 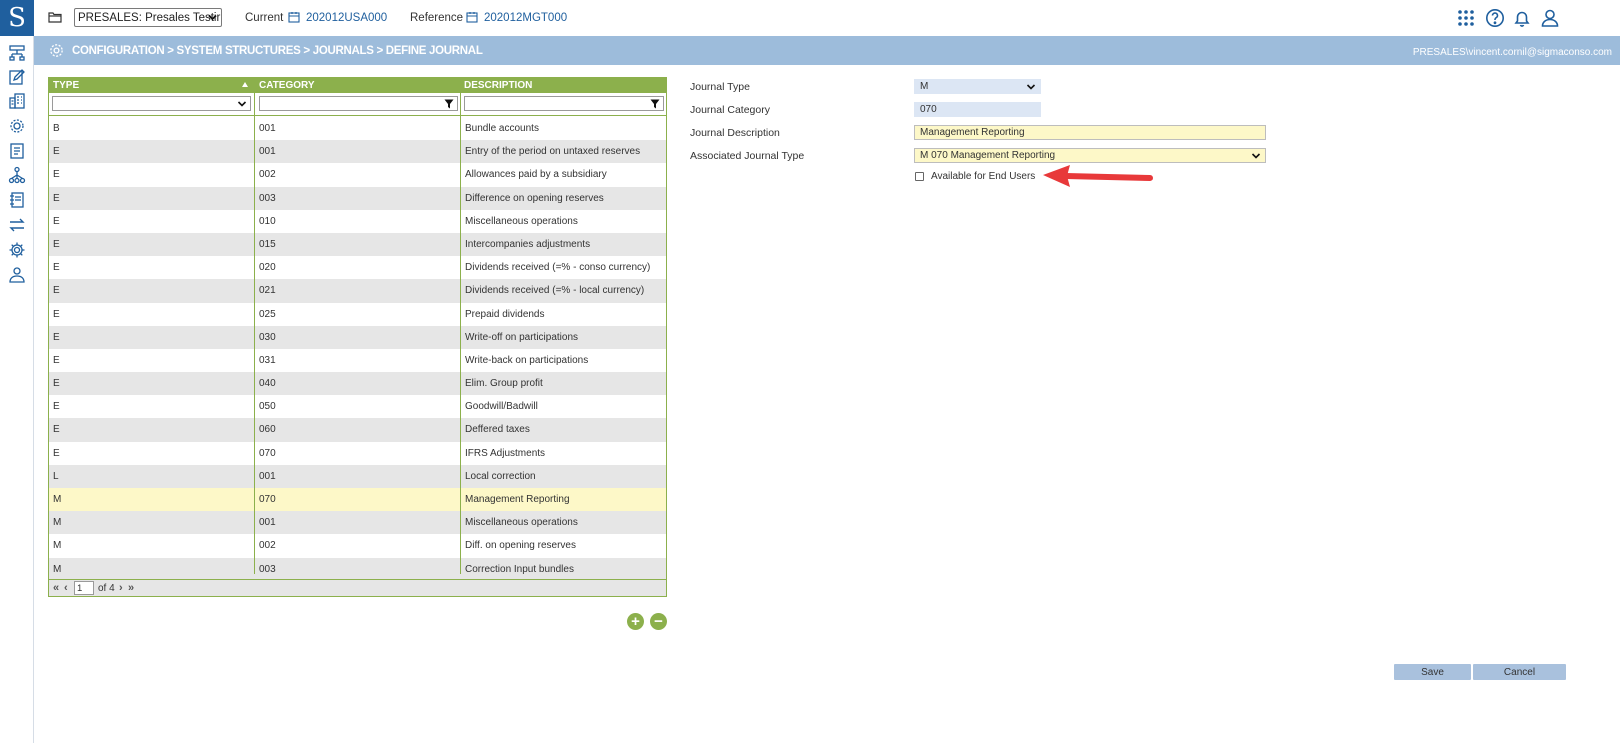 What do you see at coordinates (17, 18) in the screenshot?
I see `app-logo: S` at bounding box center [17, 18].